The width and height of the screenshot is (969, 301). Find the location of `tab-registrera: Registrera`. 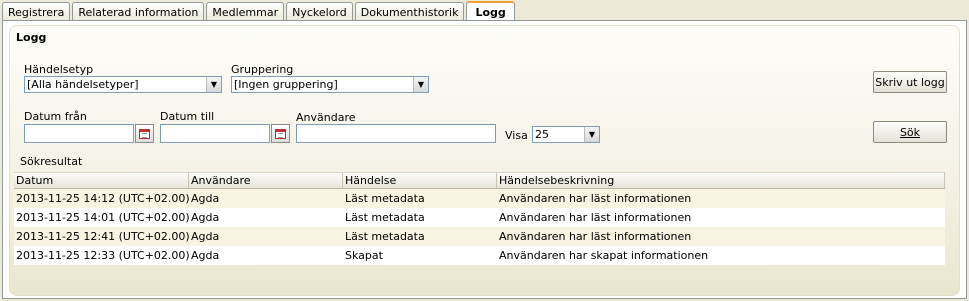

tab-registrera: Registrera is located at coordinates (36, 11).